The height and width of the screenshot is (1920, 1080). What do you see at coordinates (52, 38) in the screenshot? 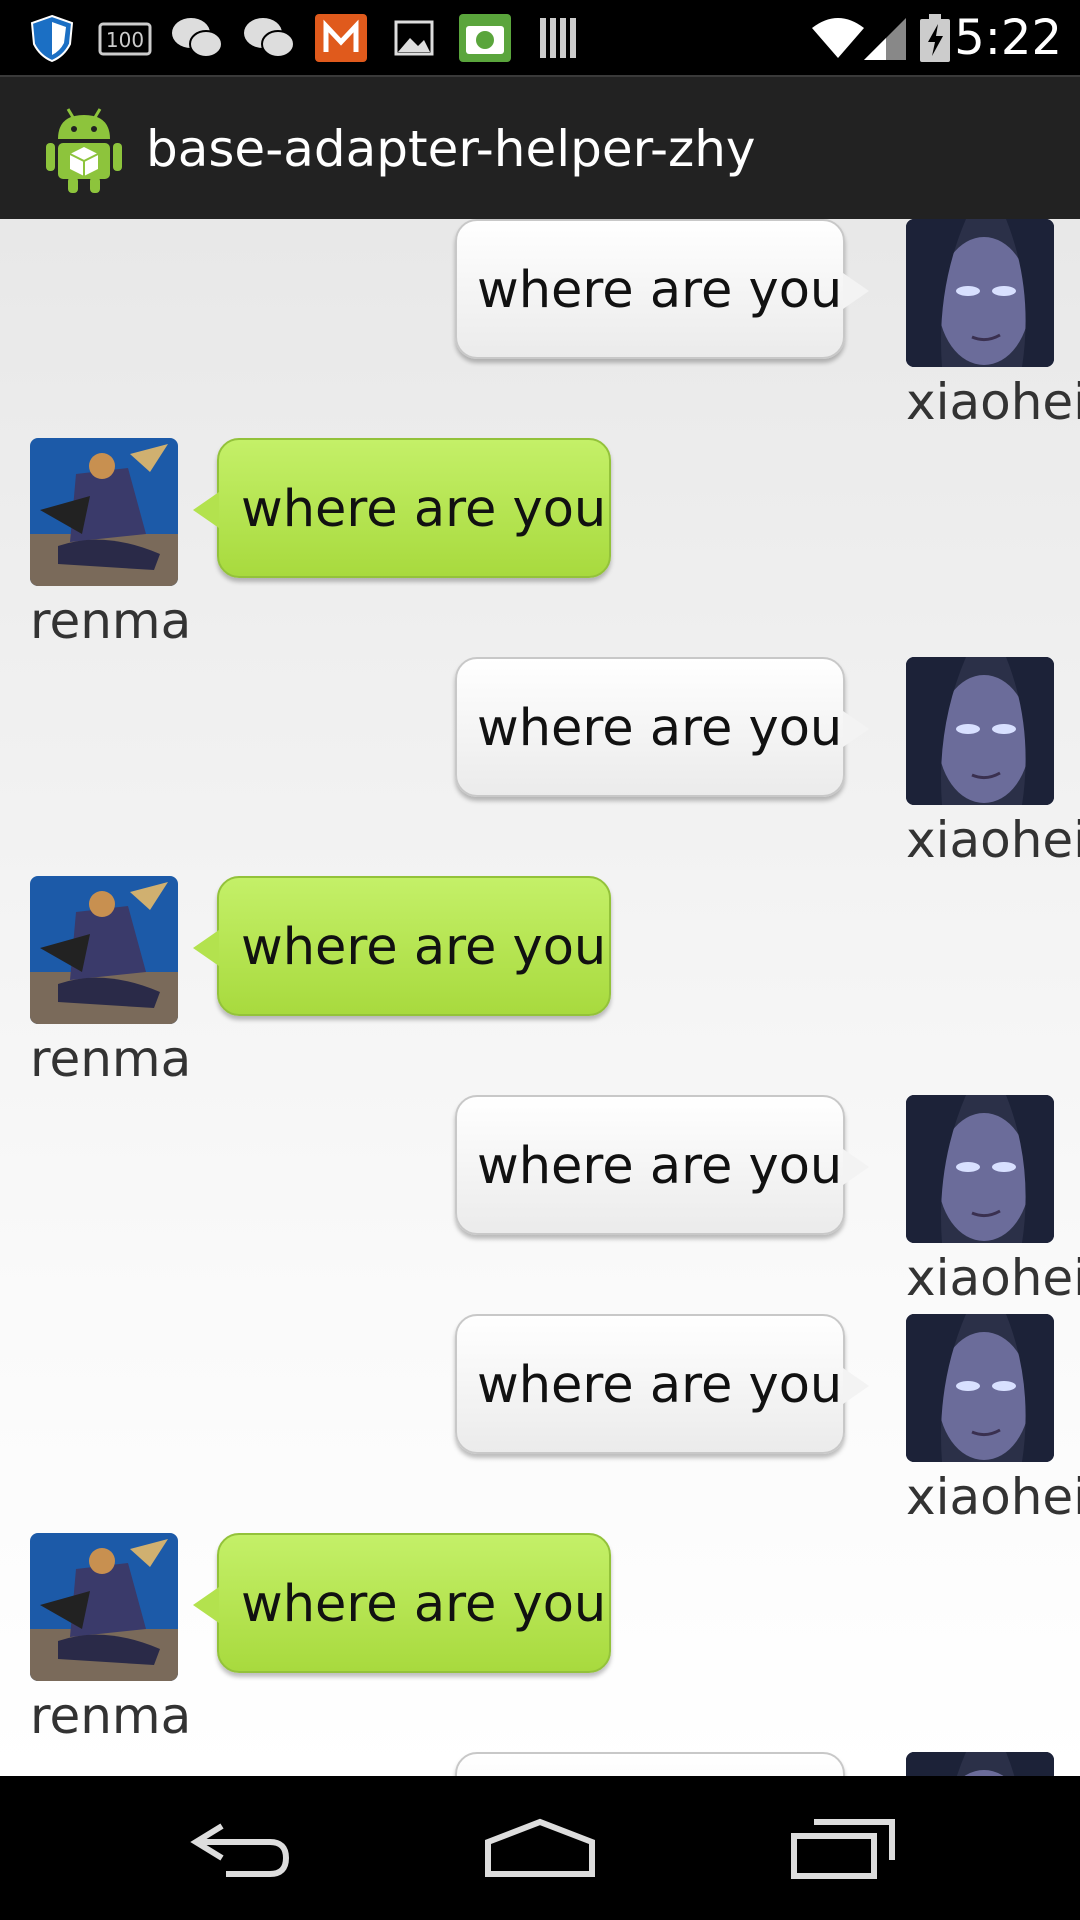
I see `shield-icon` at bounding box center [52, 38].